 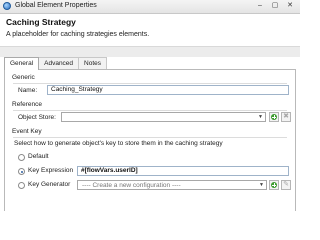 I want to click on object-store-select: ▼, so click(x=163, y=117).